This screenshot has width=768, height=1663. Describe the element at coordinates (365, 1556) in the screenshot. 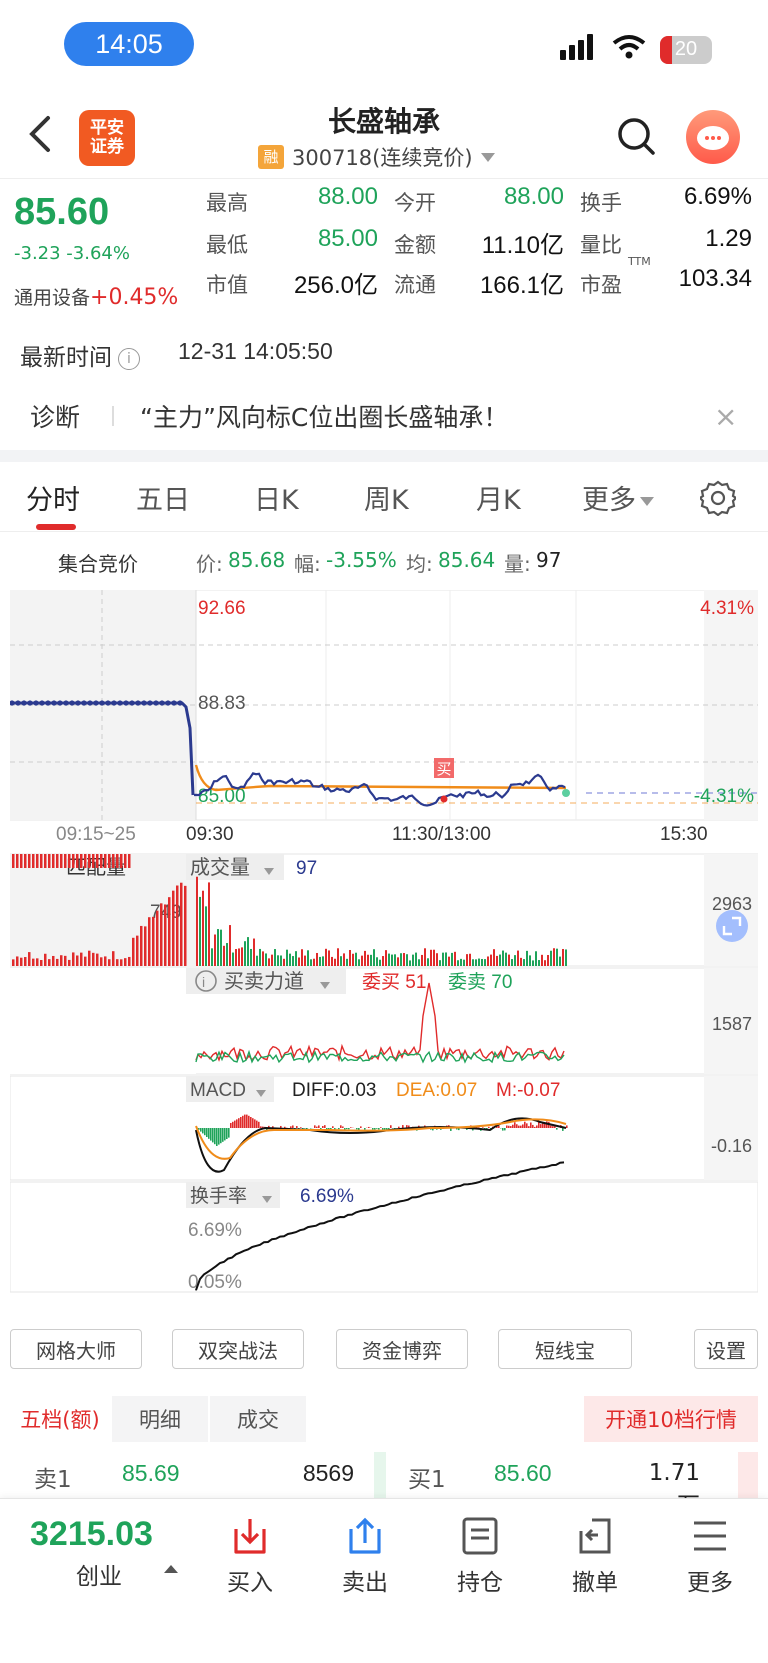

I see `sell-button: 卖出` at that location.